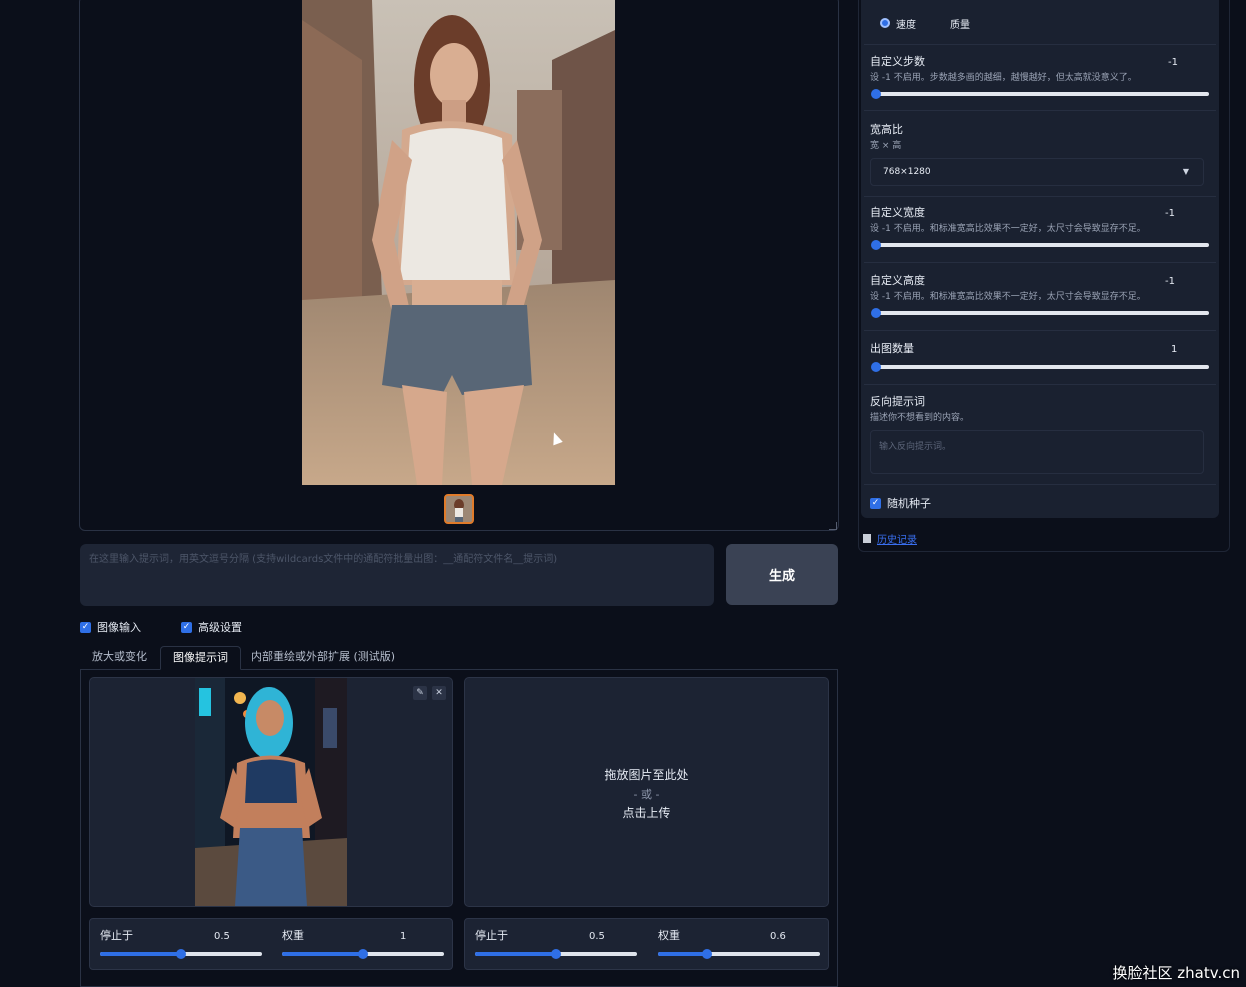  I want to click on quality-label: 质量, so click(960, 25).